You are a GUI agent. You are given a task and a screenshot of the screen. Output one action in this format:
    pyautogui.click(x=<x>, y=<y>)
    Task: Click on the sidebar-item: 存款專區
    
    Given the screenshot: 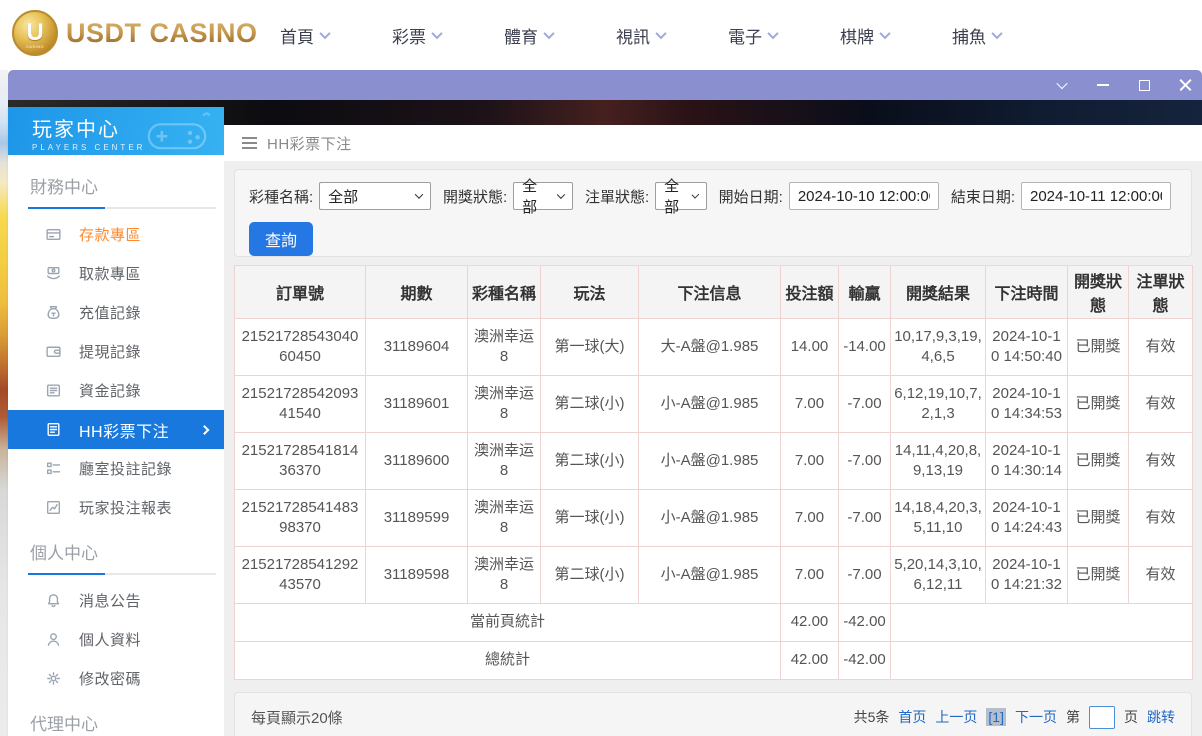 What is the action you would take?
    pyautogui.click(x=116, y=234)
    